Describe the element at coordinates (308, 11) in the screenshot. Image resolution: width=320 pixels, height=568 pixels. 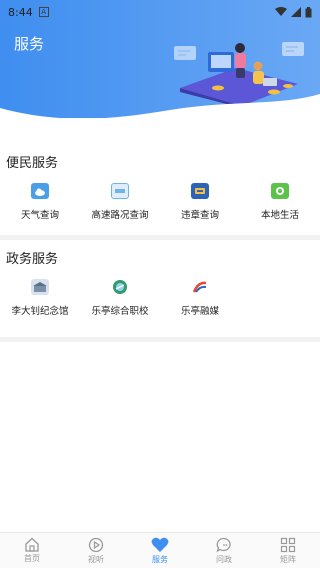
I see `battery-icon` at that location.